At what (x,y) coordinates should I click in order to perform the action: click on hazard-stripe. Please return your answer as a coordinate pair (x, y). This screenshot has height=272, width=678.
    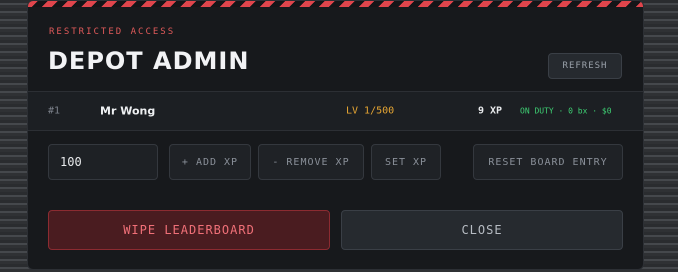
    Looking at the image, I should click on (335, 4).